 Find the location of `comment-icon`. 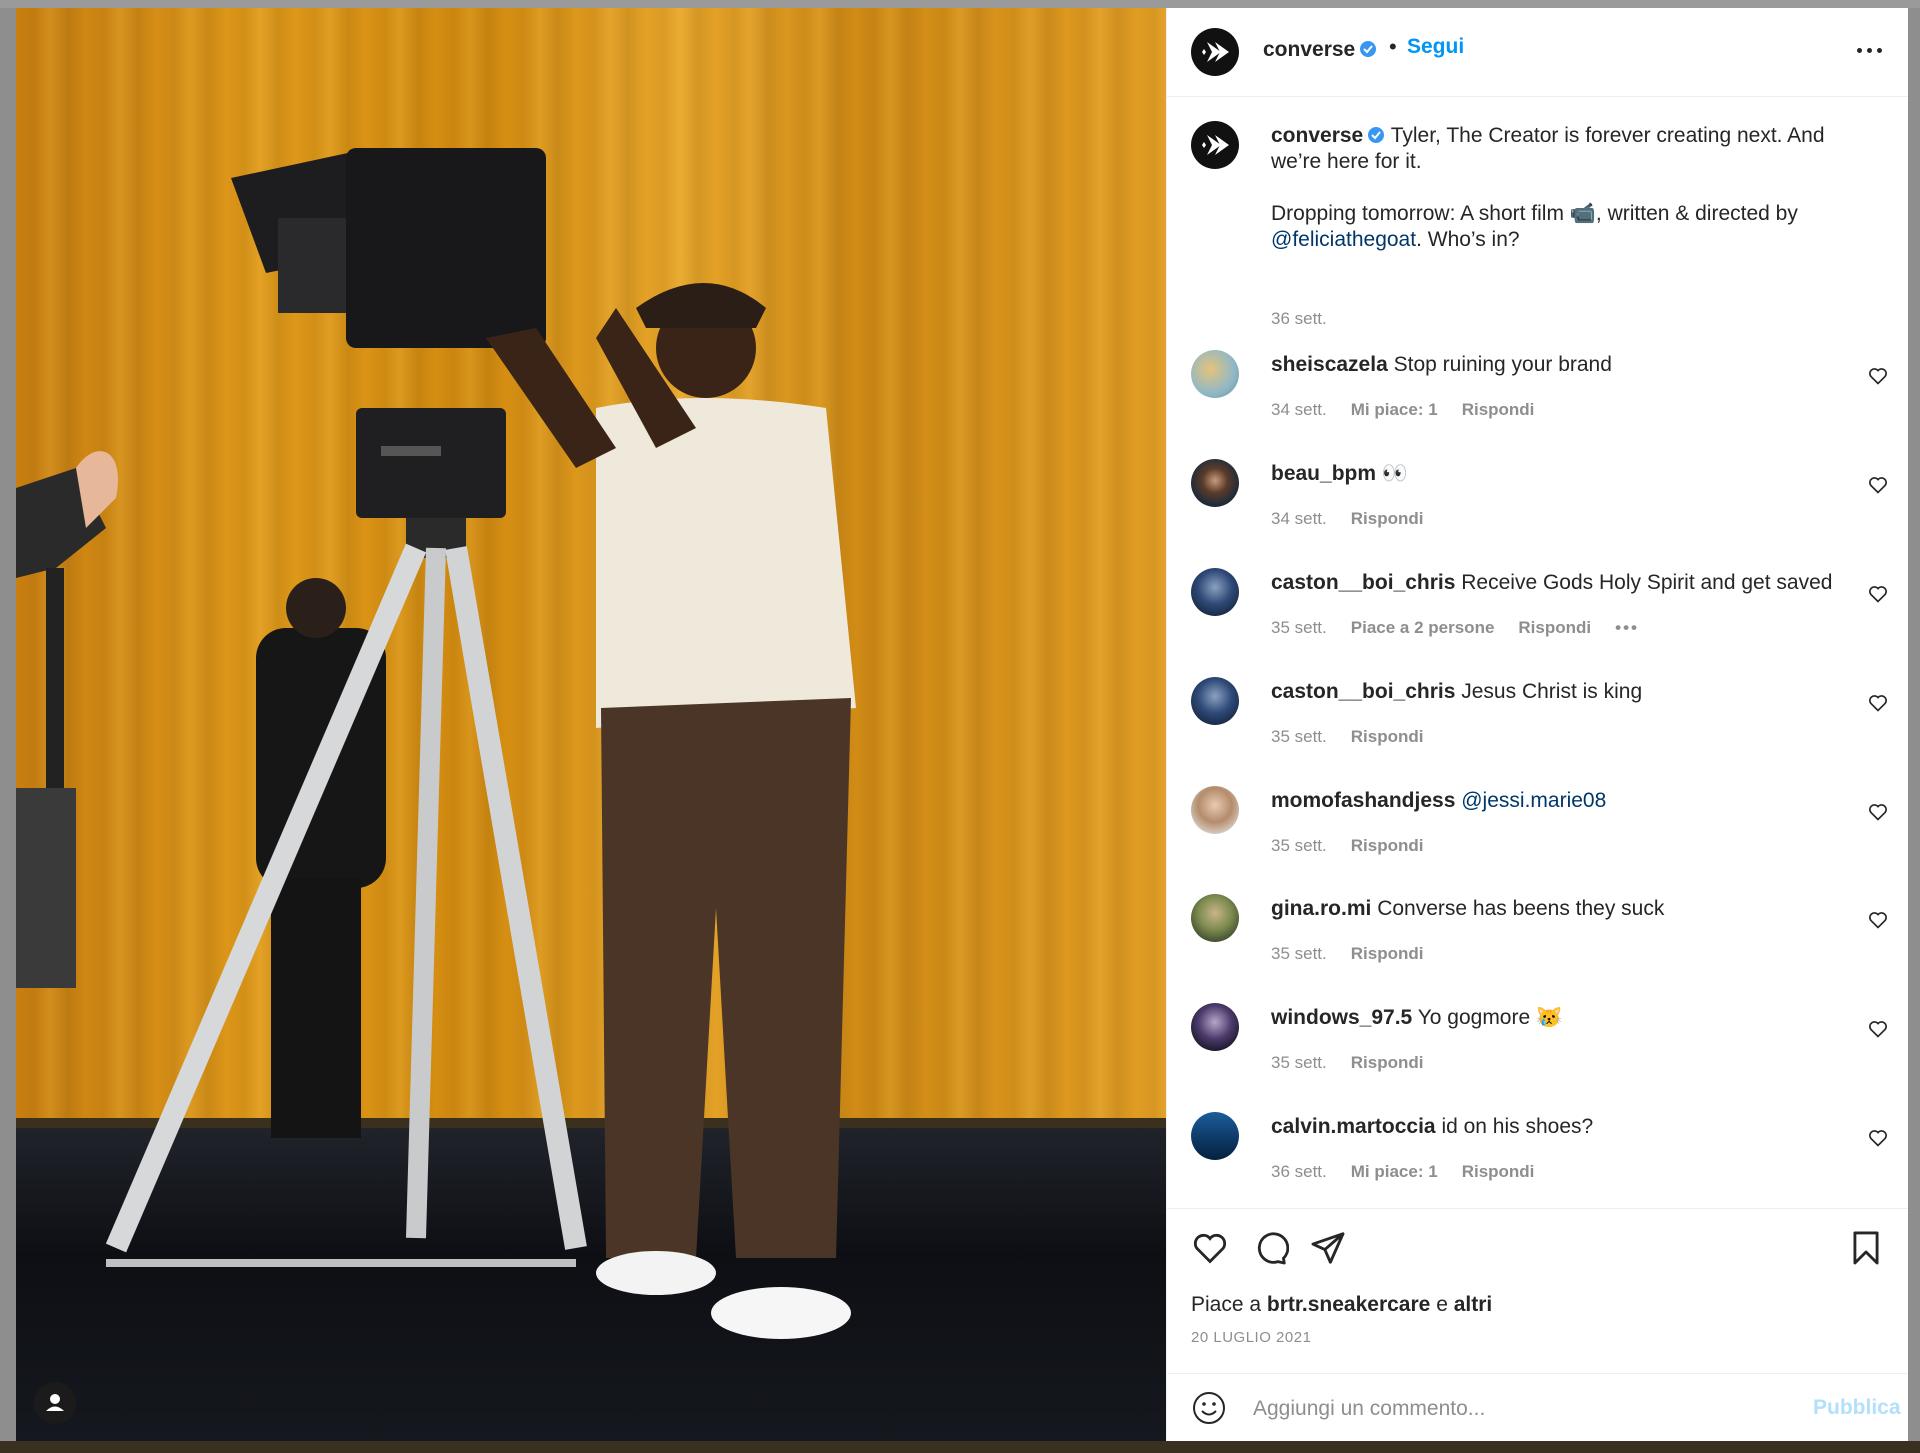

comment-icon is located at coordinates (1270, 1248).